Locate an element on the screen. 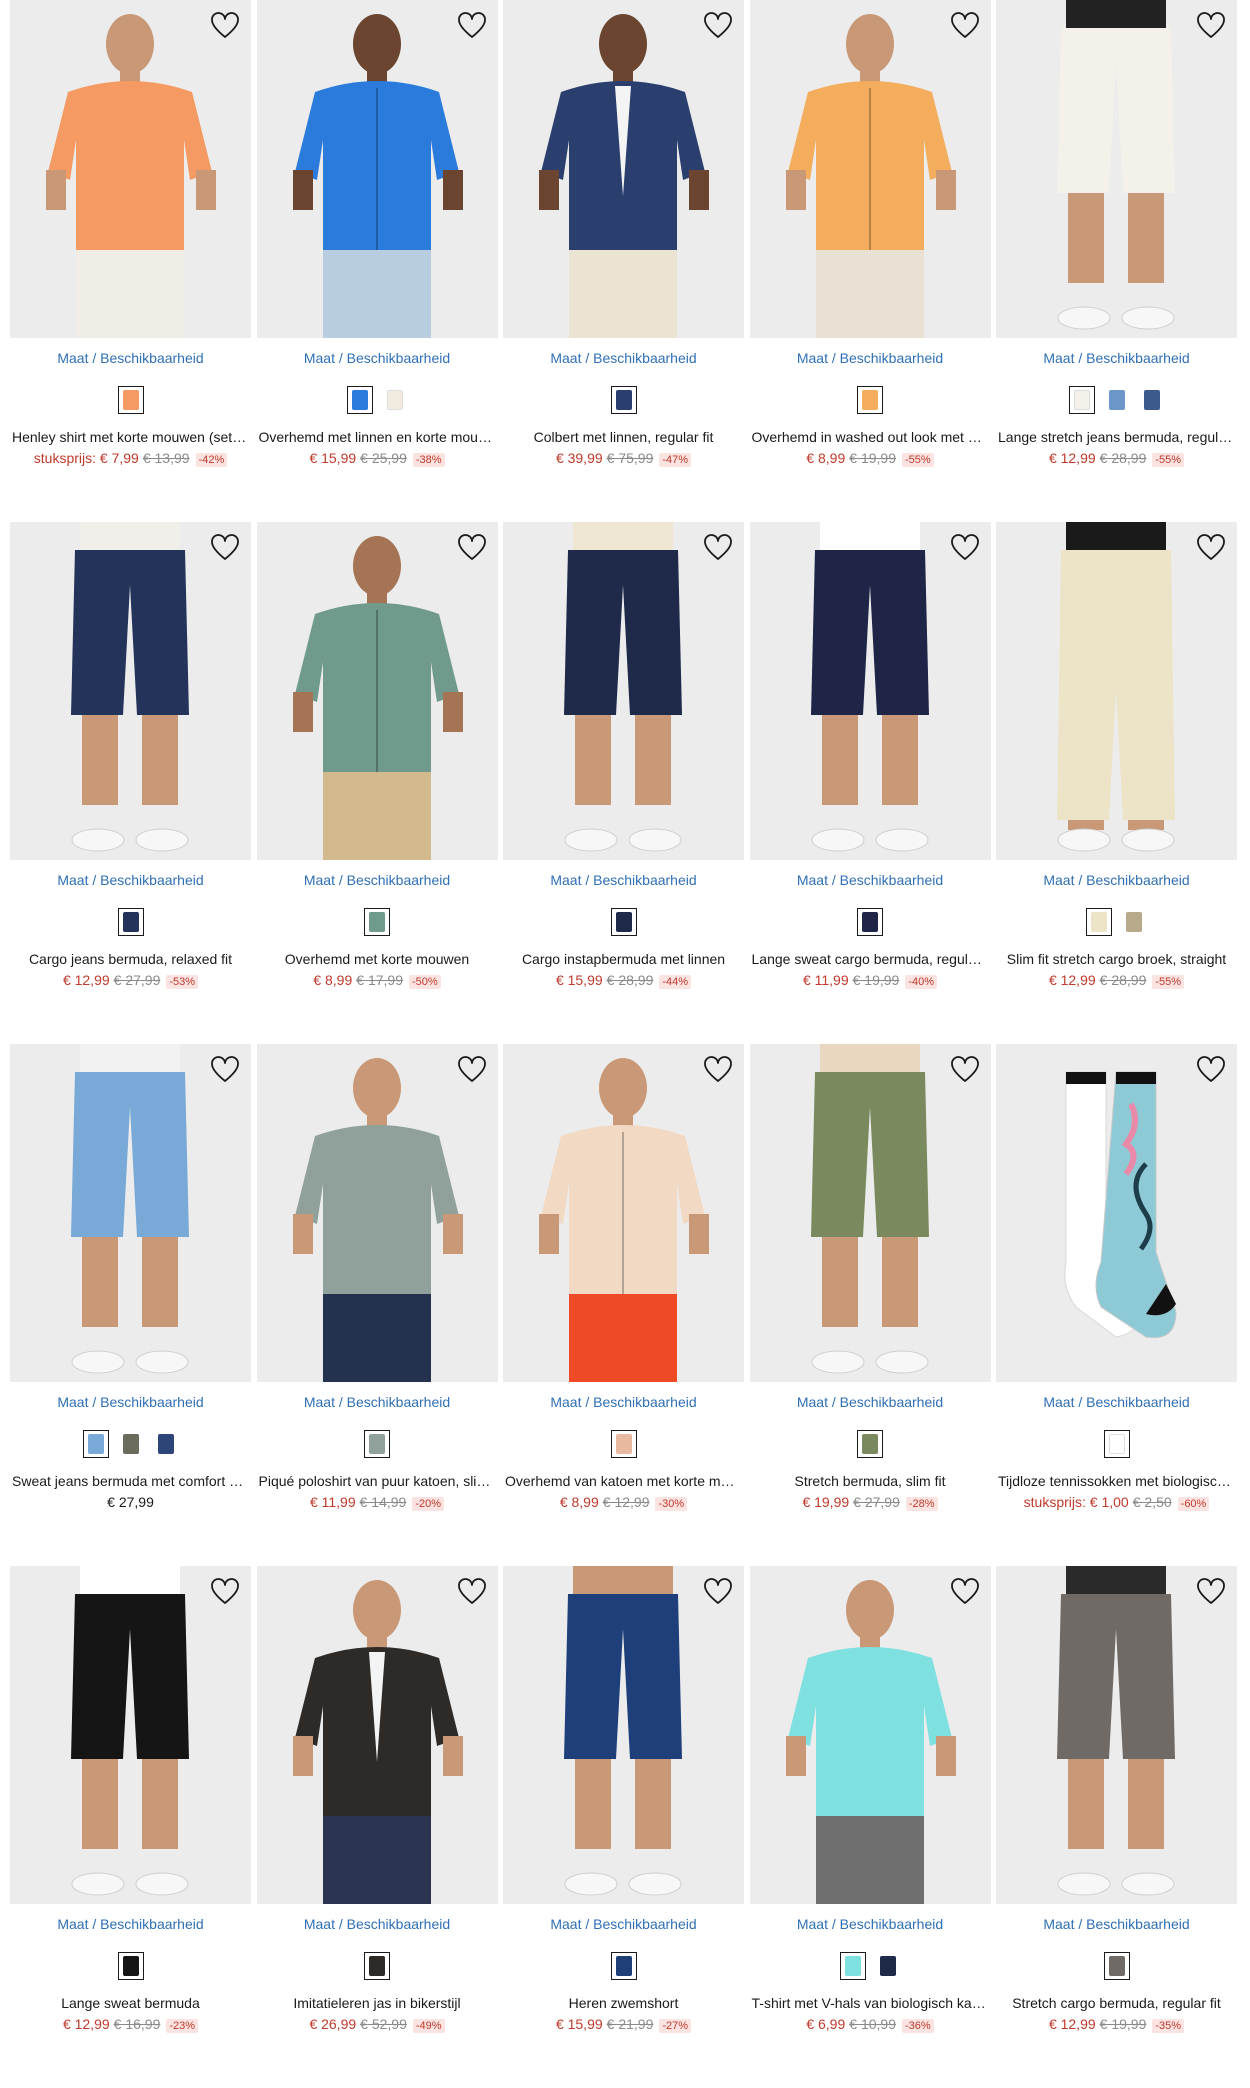 The height and width of the screenshot is (2088, 1250). product-title: Imitatieleren jas in bikerstijl is located at coordinates (377, 2003).